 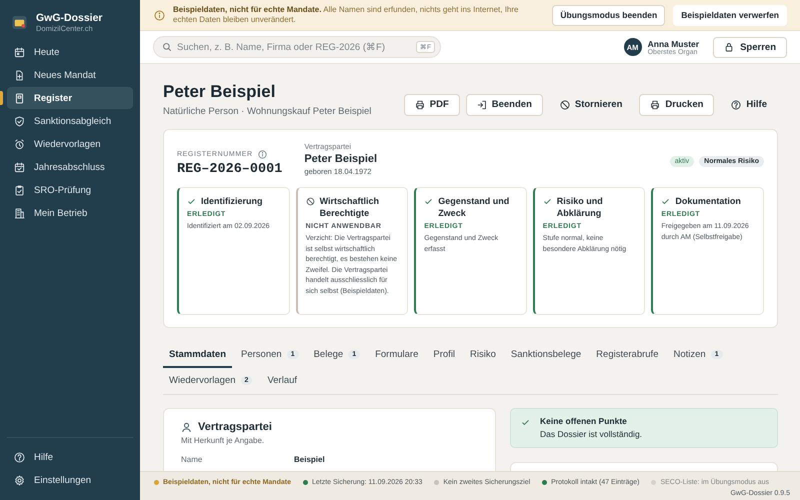 I want to click on sidebar-item: SRO-Prüfung, so click(x=70, y=190).